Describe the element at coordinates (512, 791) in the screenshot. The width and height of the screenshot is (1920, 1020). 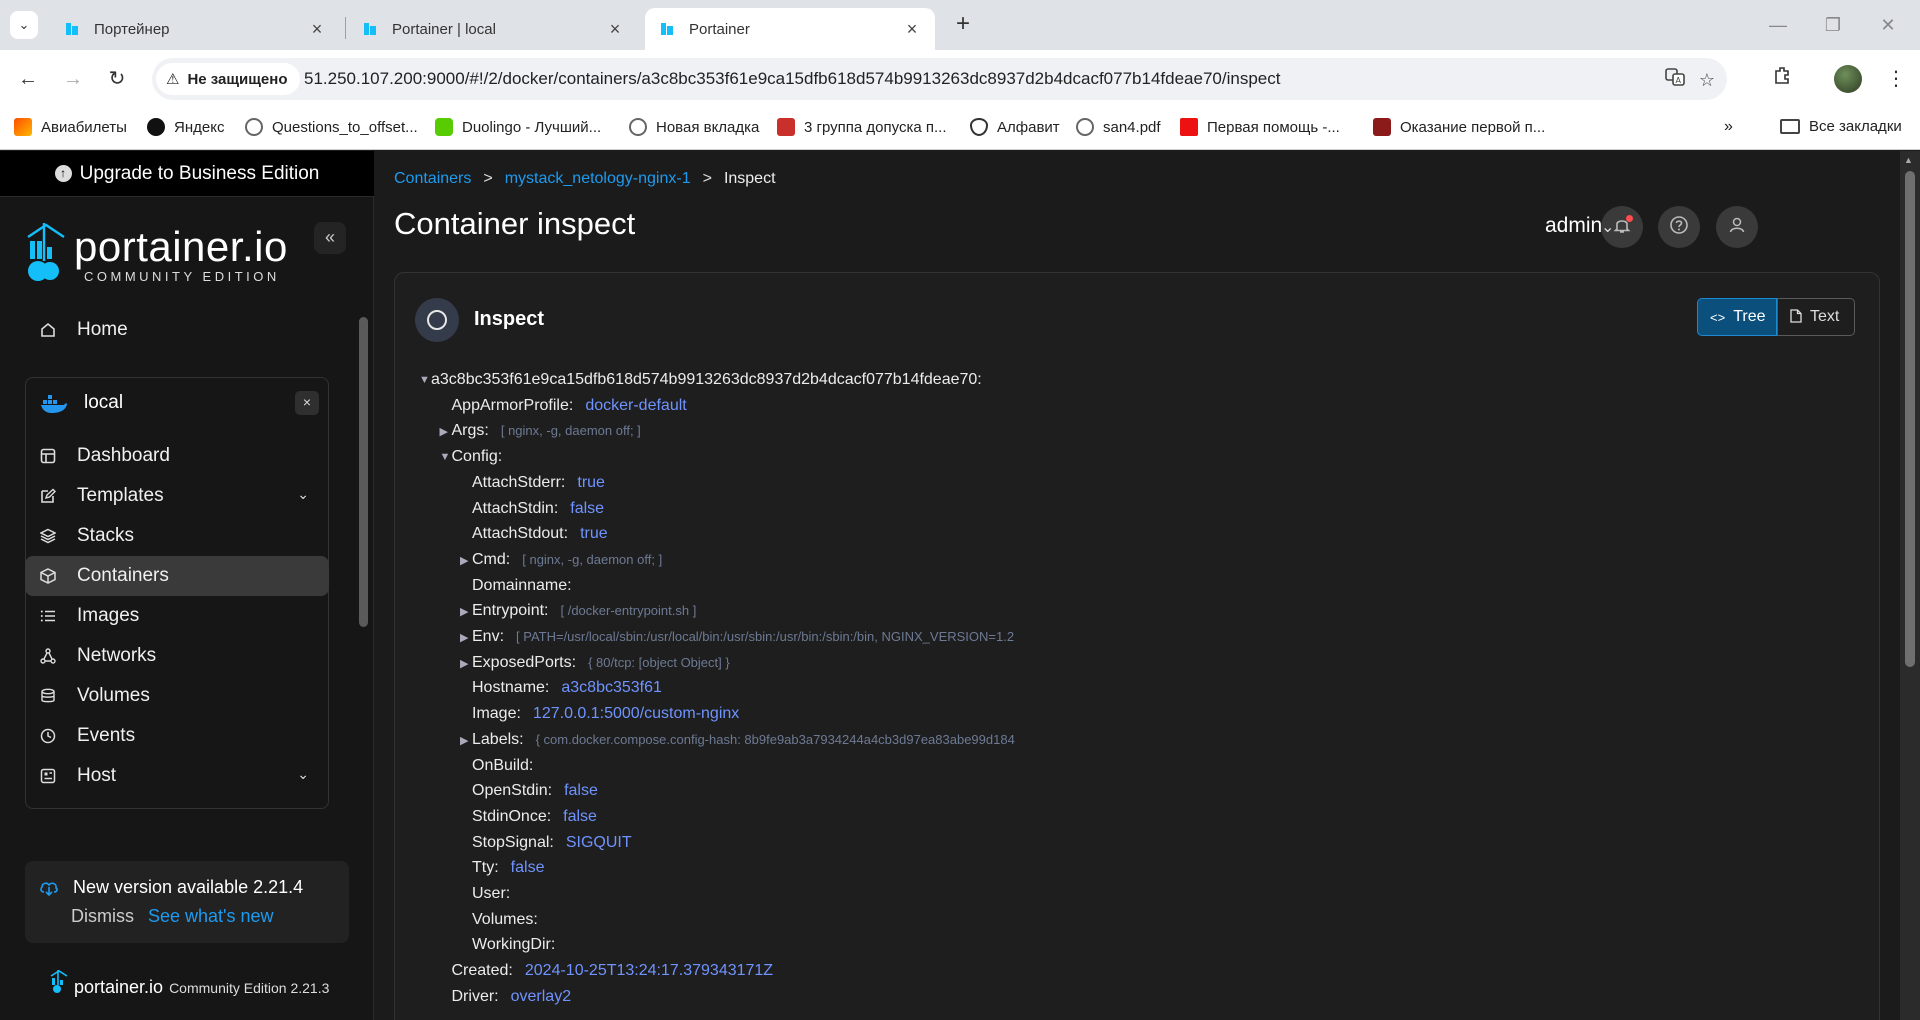
I see `tree-key: OpenStdin:` at that location.